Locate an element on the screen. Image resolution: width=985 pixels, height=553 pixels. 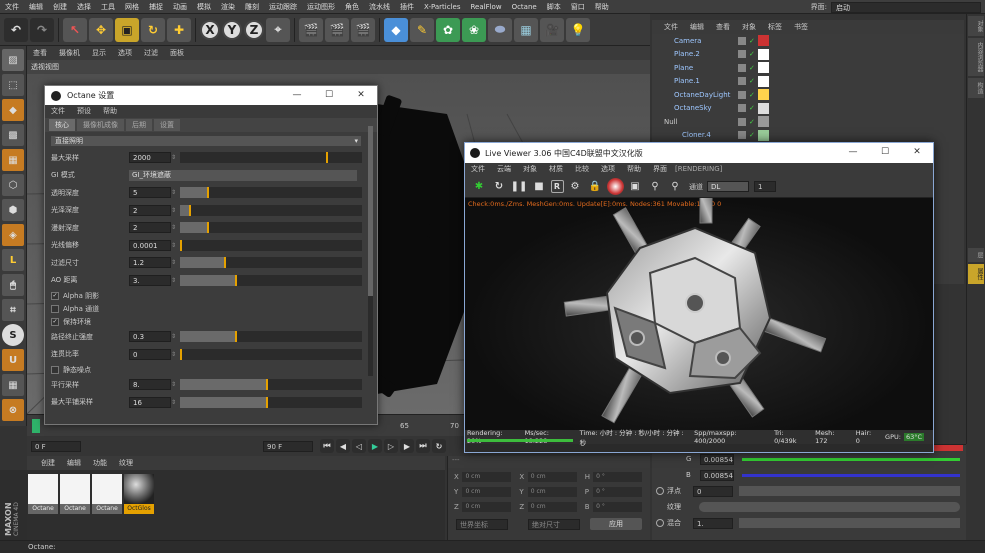
tab-content-browser: 内容浏览器 is located at coordinates (976, 57).